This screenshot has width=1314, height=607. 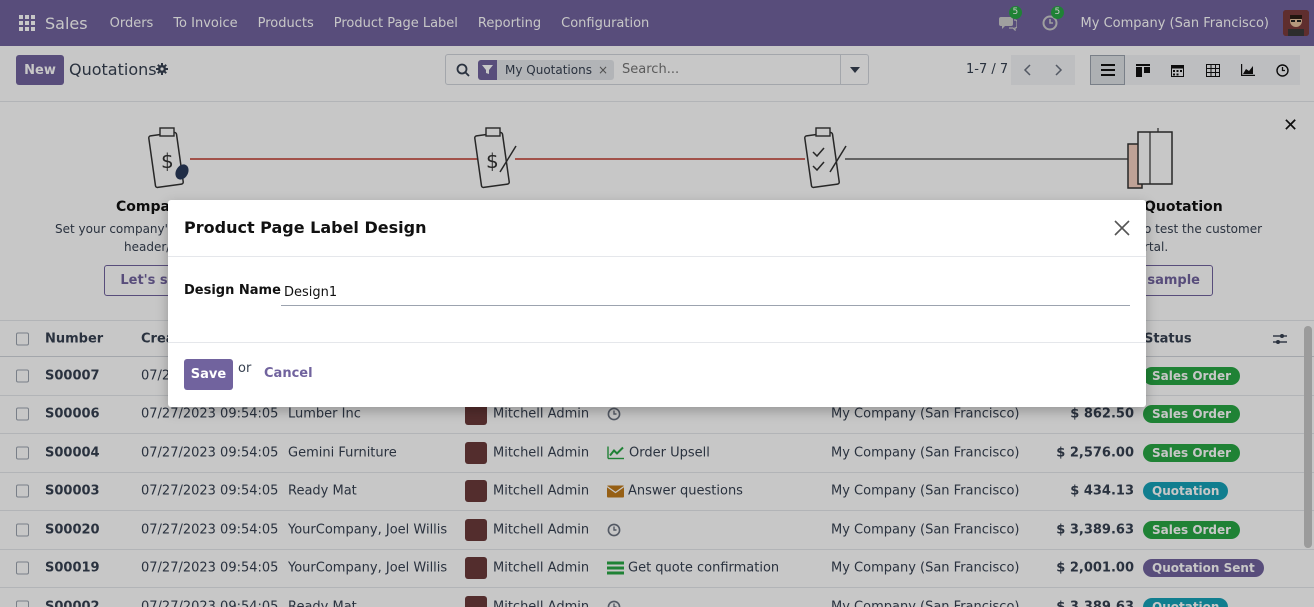 I want to click on save-button: Save, so click(x=208, y=374).